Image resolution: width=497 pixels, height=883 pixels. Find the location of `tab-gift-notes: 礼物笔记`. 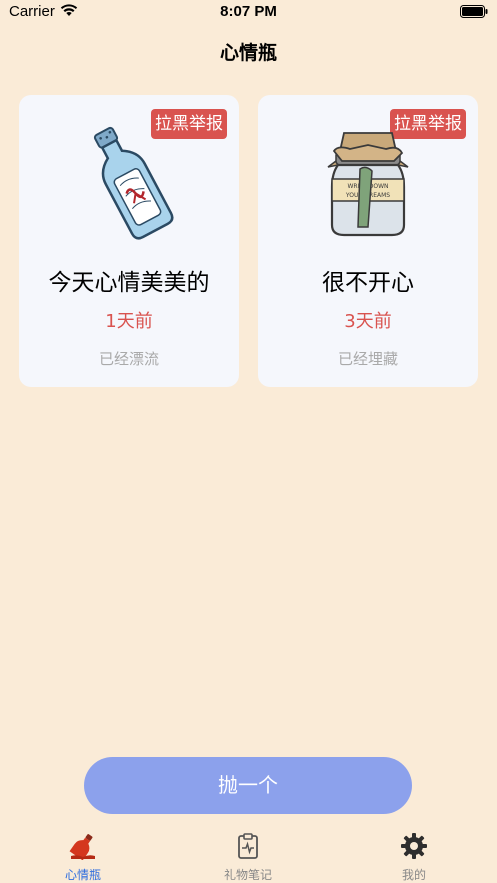

tab-gift-notes: 礼物笔记 is located at coordinates (248, 854).